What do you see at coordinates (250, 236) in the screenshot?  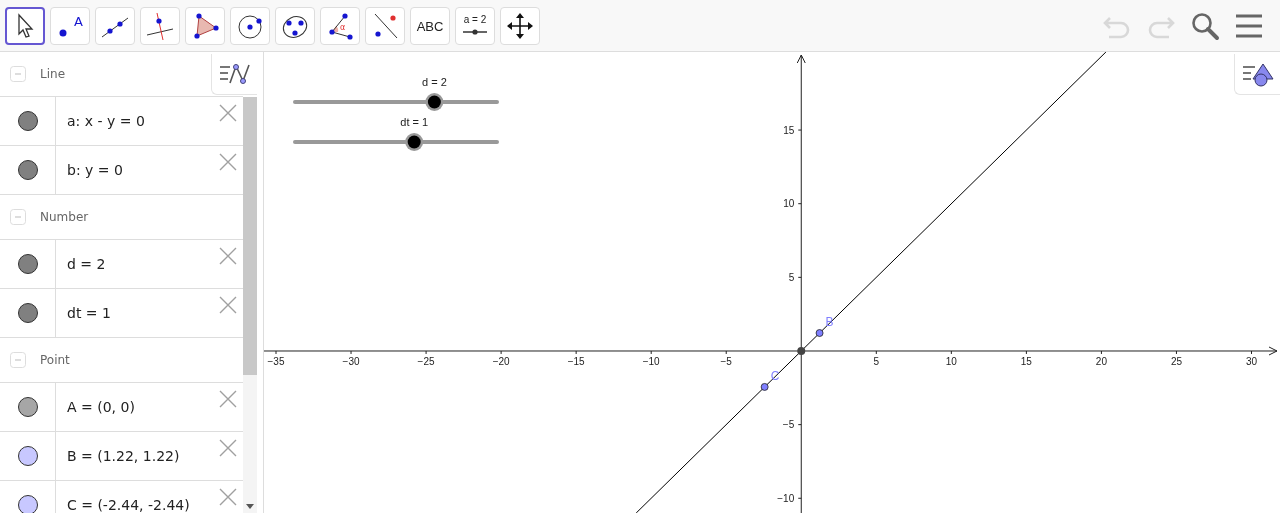 I see `scrollbar-thumb` at bounding box center [250, 236].